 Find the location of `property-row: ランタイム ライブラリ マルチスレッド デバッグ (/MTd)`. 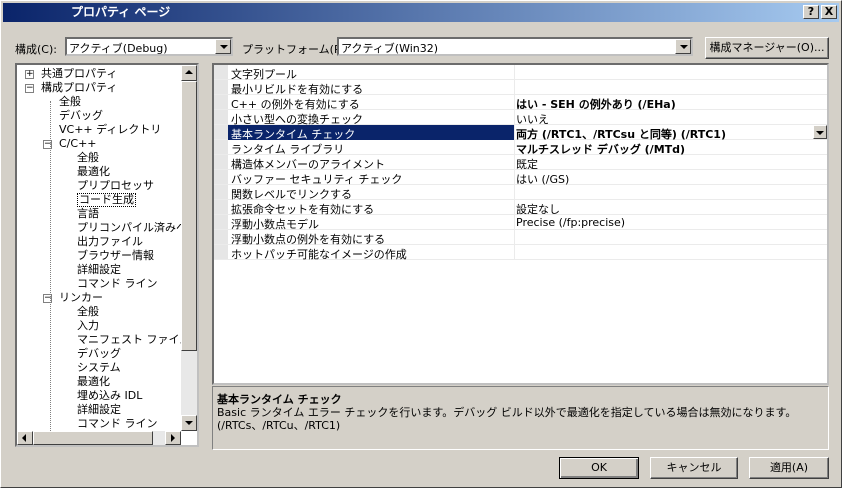

property-row: ランタイム ライブラリ マルチスレッド デバッグ (/MTd) is located at coordinates (520, 148).